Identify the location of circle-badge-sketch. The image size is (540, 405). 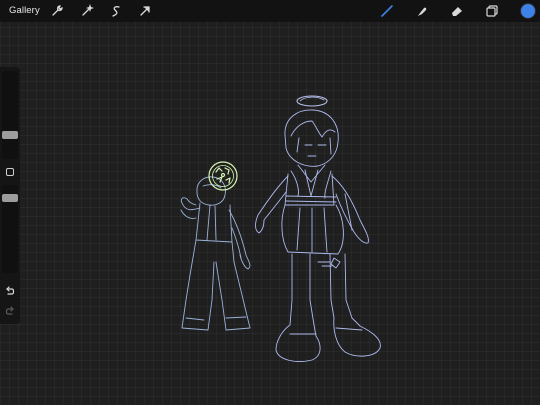
(223, 176).